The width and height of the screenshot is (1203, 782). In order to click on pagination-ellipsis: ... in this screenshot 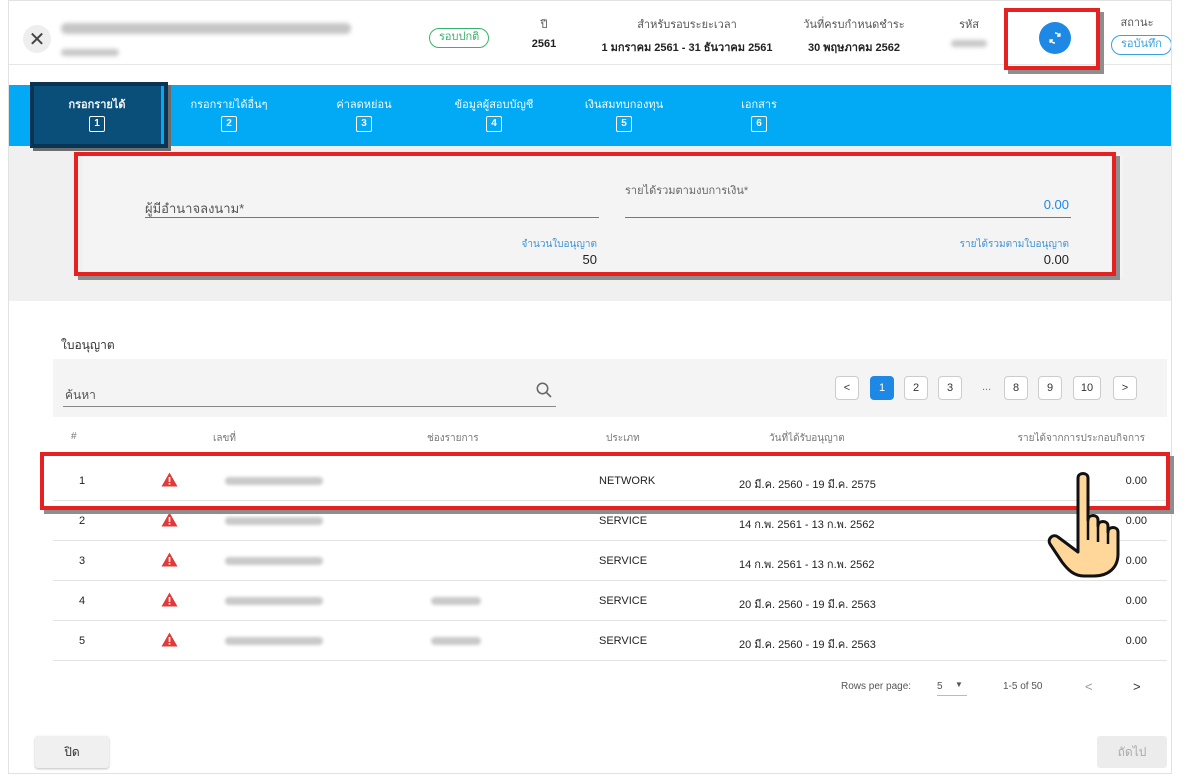, I will do `click(987, 387)`.